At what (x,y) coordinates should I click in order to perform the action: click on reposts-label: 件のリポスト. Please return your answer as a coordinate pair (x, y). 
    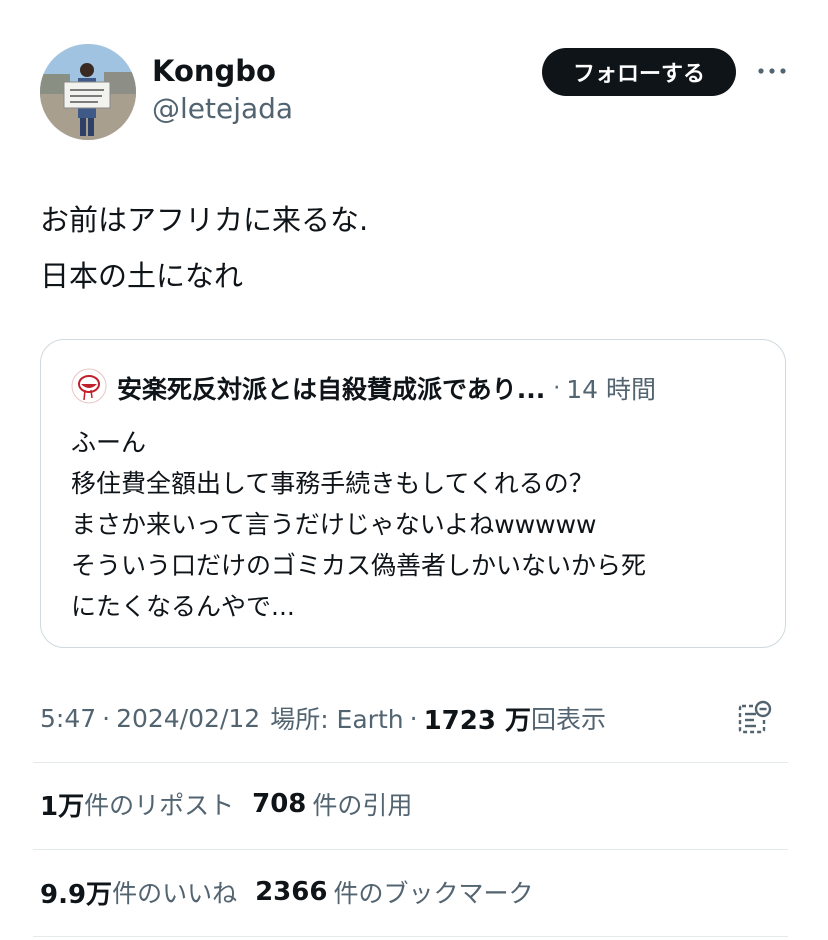
    Looking at the image, I should click on (159, 804).